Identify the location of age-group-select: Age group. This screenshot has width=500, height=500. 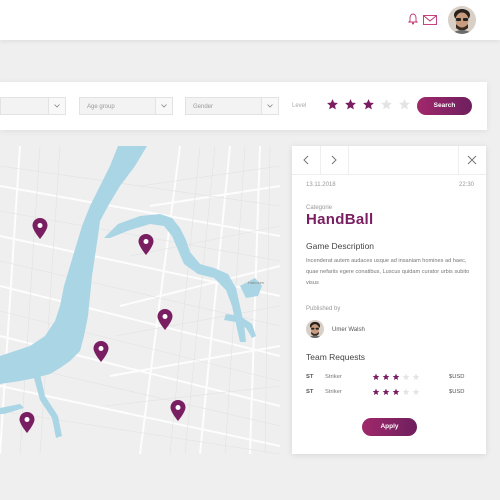
(126, 106).